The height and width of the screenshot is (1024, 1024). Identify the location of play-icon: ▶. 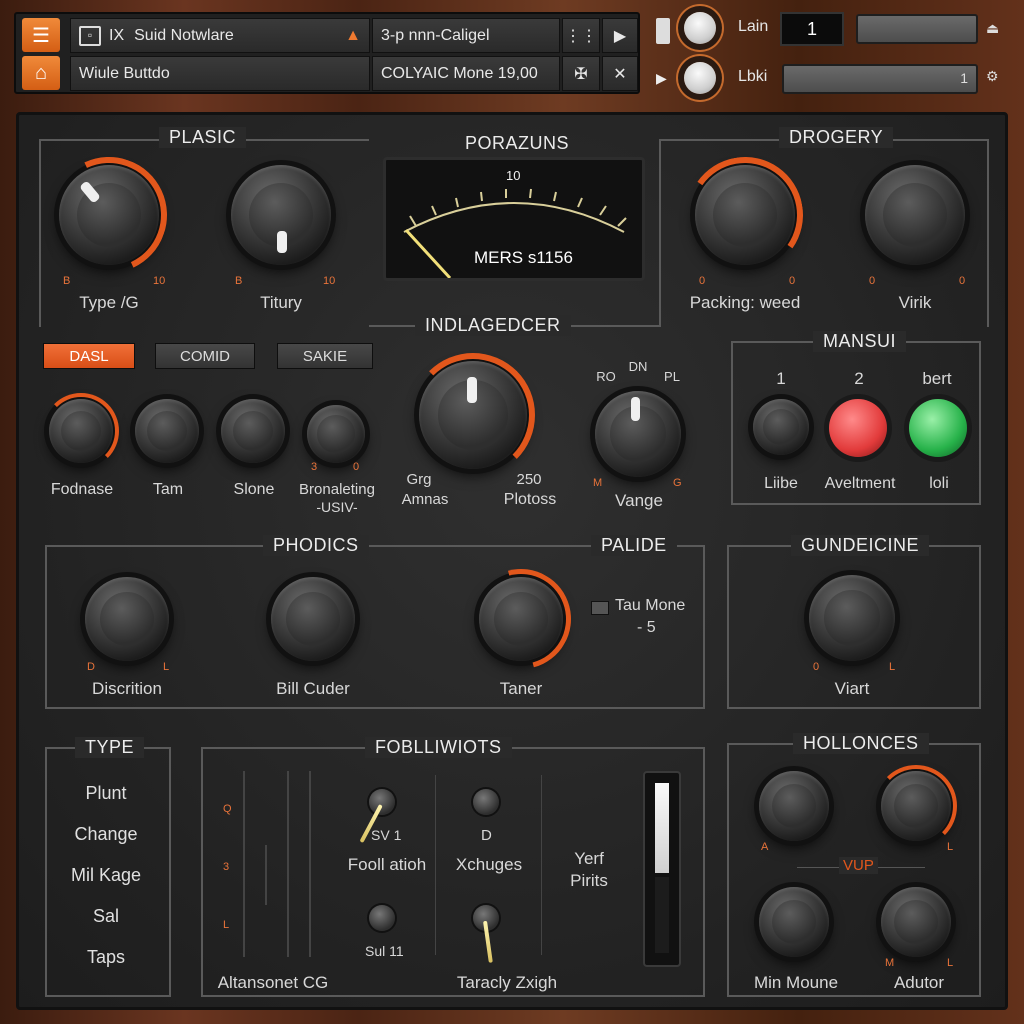
(620, 35).